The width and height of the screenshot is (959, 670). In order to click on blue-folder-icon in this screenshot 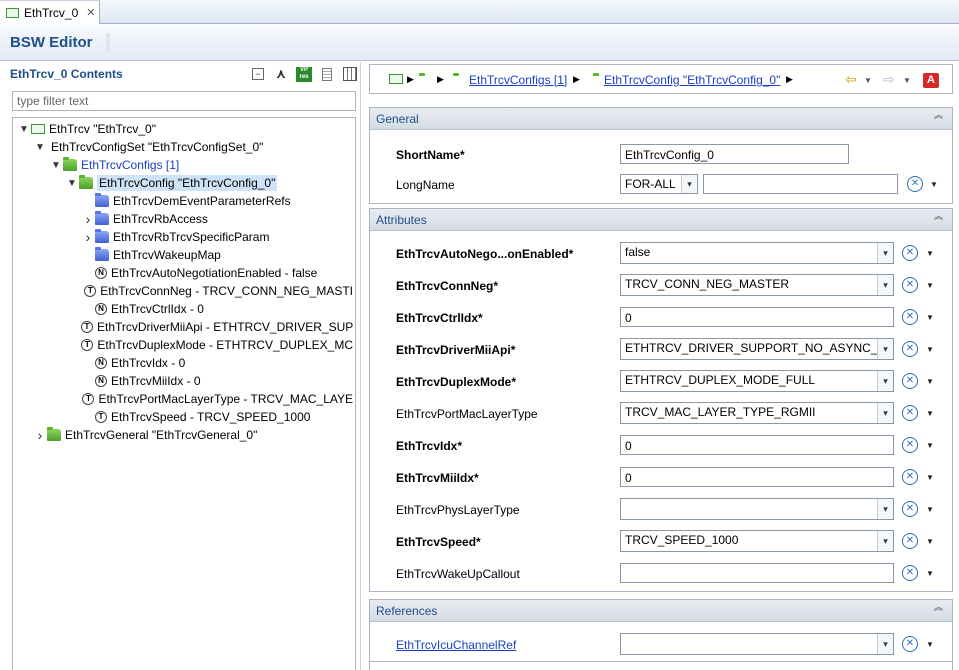, I will do `click(102, 218)`.